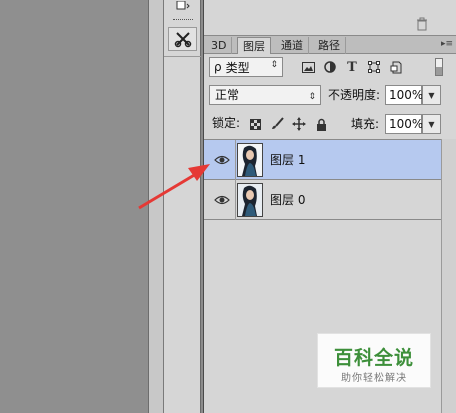  I want to click on lock-transparency-icon, so click(255, 124).